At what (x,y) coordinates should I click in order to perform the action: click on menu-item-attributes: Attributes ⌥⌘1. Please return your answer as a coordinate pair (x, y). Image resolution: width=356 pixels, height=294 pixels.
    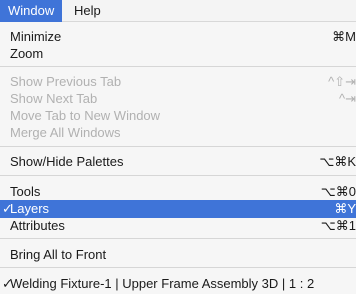
    Looking at the image, I should click on (178, 226).